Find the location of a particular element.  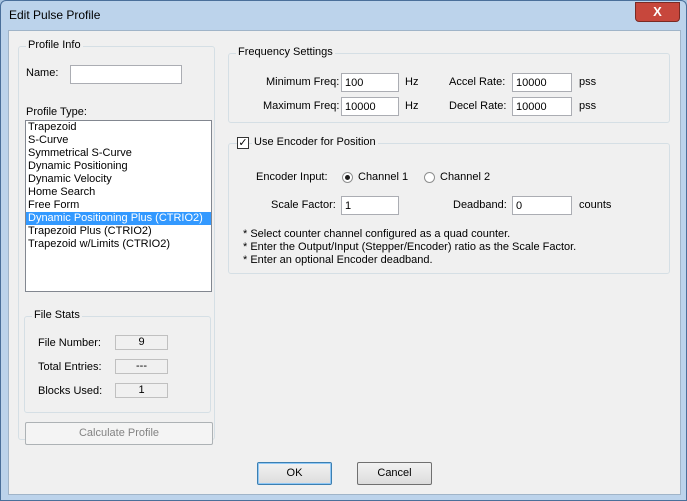

profile-type-item: Home Search is located at coordinates (118, 192).